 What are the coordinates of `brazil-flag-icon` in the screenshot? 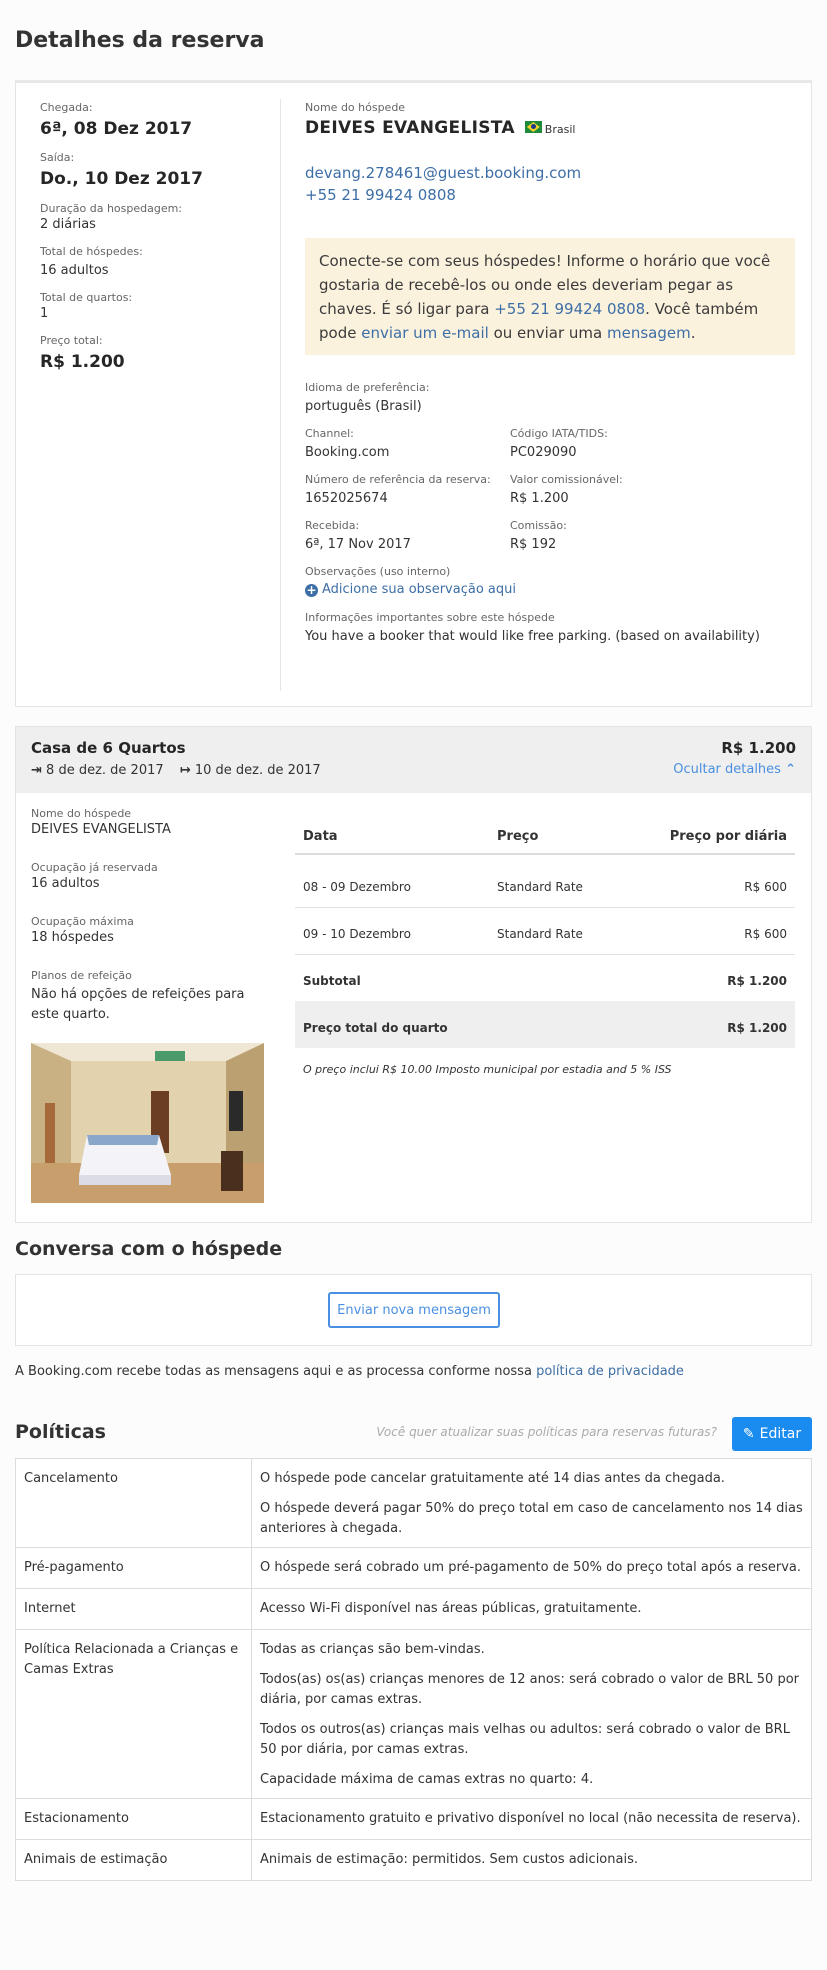 It's located at (533, 127).